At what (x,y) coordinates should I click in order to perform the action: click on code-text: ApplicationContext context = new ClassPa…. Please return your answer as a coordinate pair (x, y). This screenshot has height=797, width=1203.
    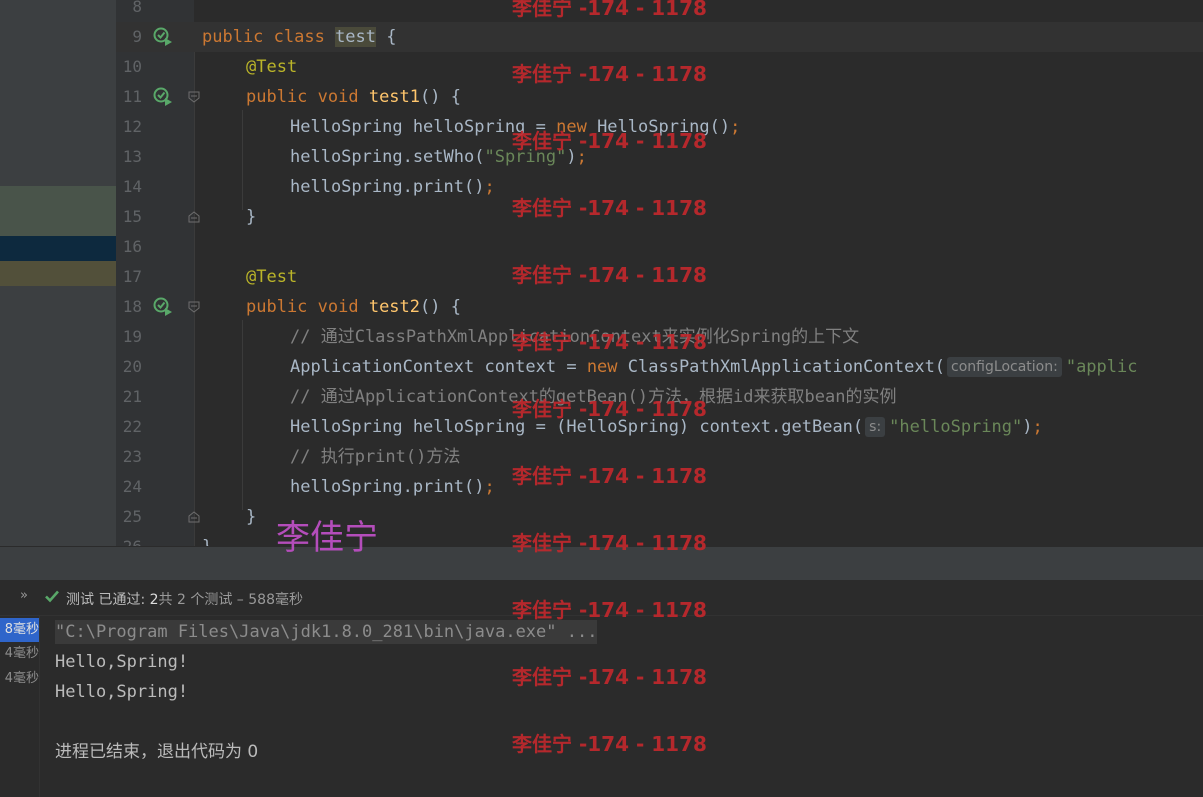
    Looking at the image, I should click on (714, 367).